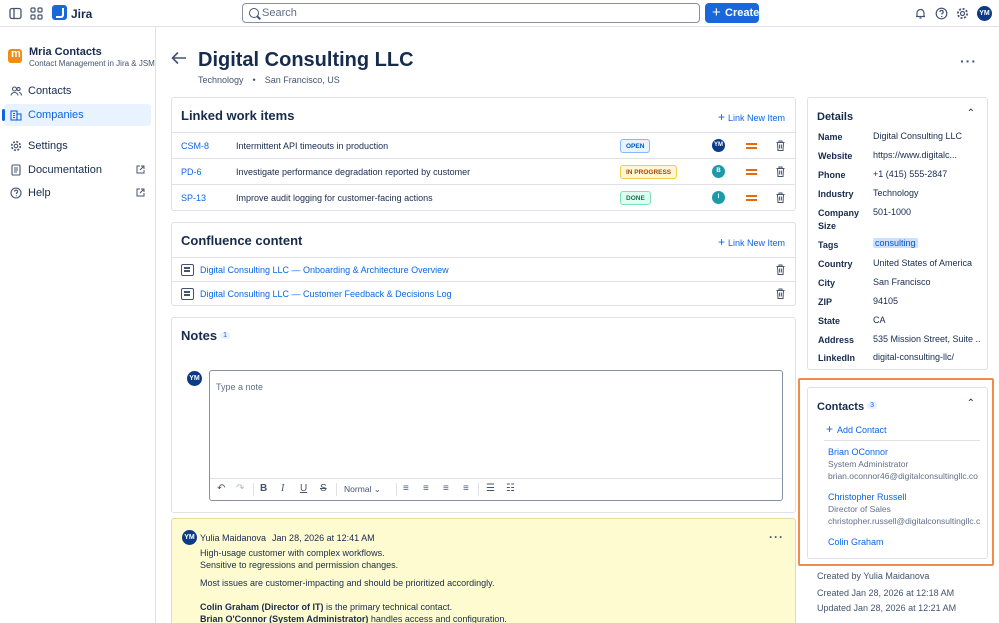  Describe the element at coordinates (836, 194) in the screenshot. I see `detail-label: Industry` at that location.